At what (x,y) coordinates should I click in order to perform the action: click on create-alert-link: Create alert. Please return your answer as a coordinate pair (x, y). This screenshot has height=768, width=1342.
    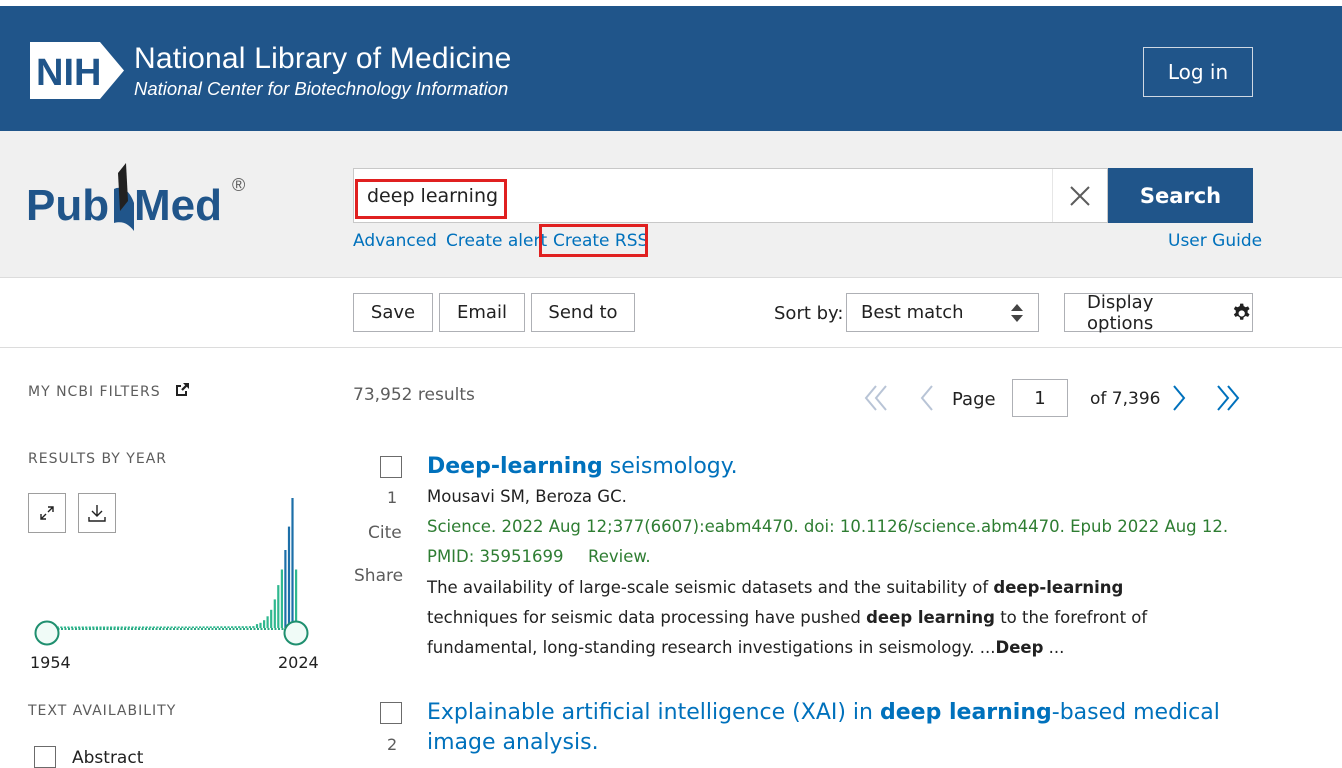
    Looking at the image, I should click on (496, 241).